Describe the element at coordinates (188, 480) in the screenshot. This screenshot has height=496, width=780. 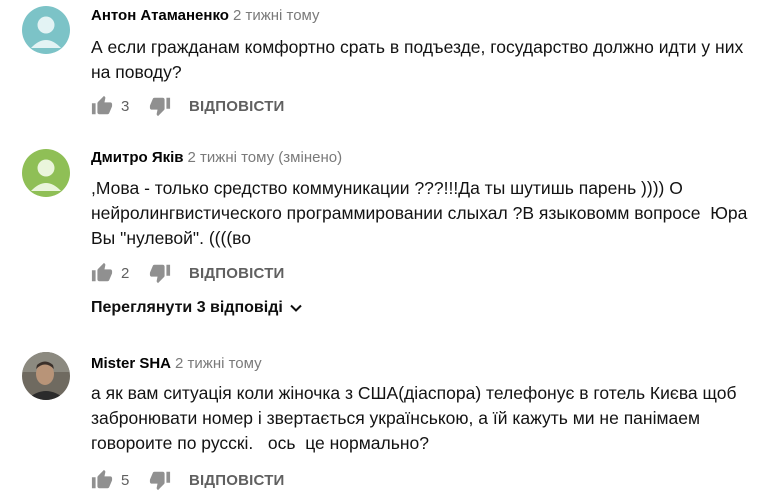
I see `comment-actions: 5 ВІДПОВІСТИ` at that location.